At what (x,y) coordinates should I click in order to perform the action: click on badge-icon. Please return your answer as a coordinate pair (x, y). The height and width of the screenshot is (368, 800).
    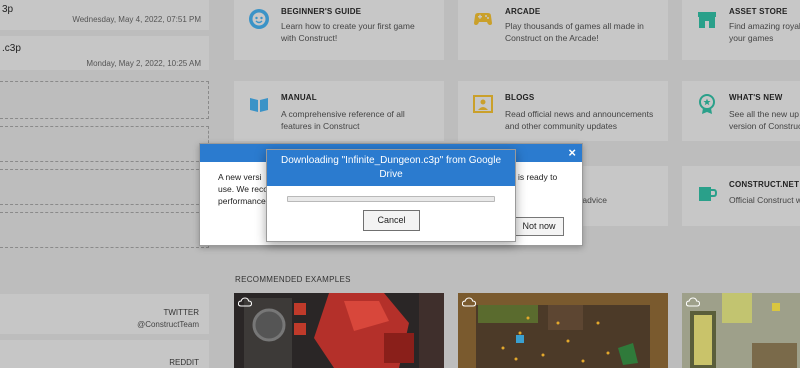
    Looking at the image, I should click on (707, 104).